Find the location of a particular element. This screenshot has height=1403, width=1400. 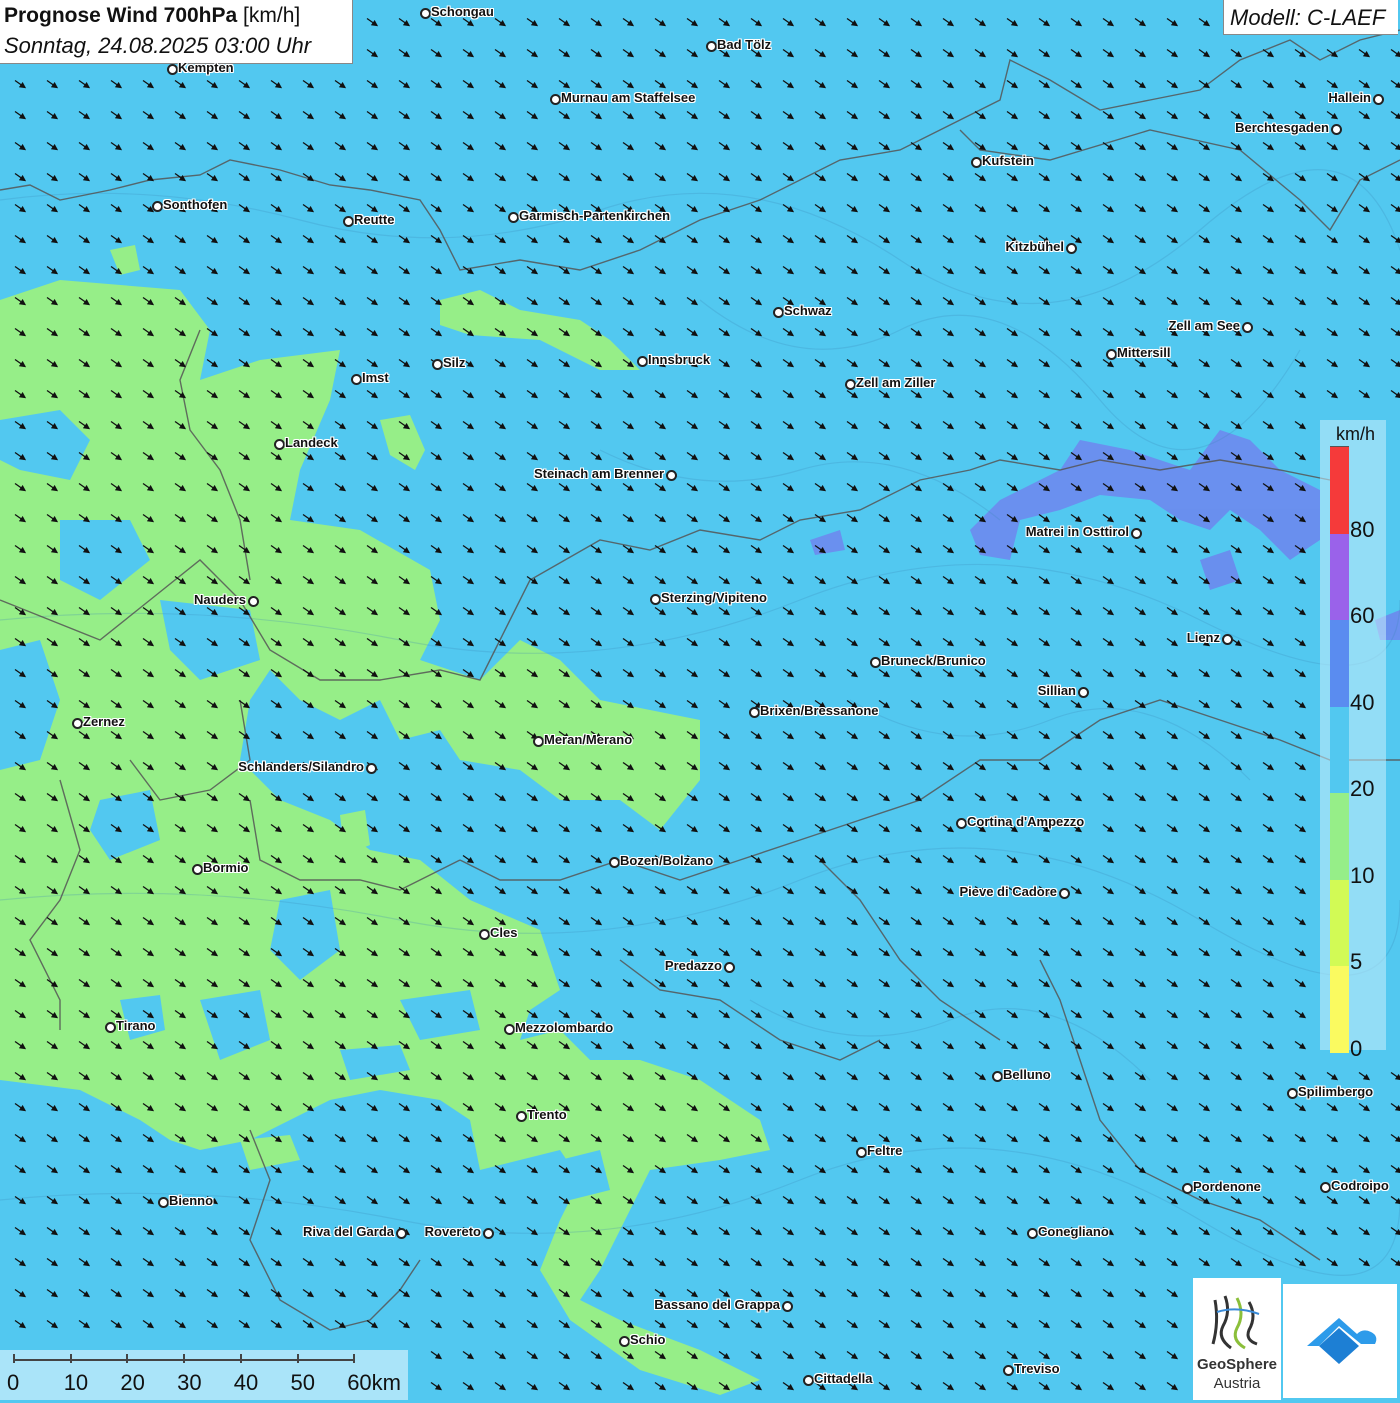

city-label: Bad Tölz is located at coordinates (744, 44).